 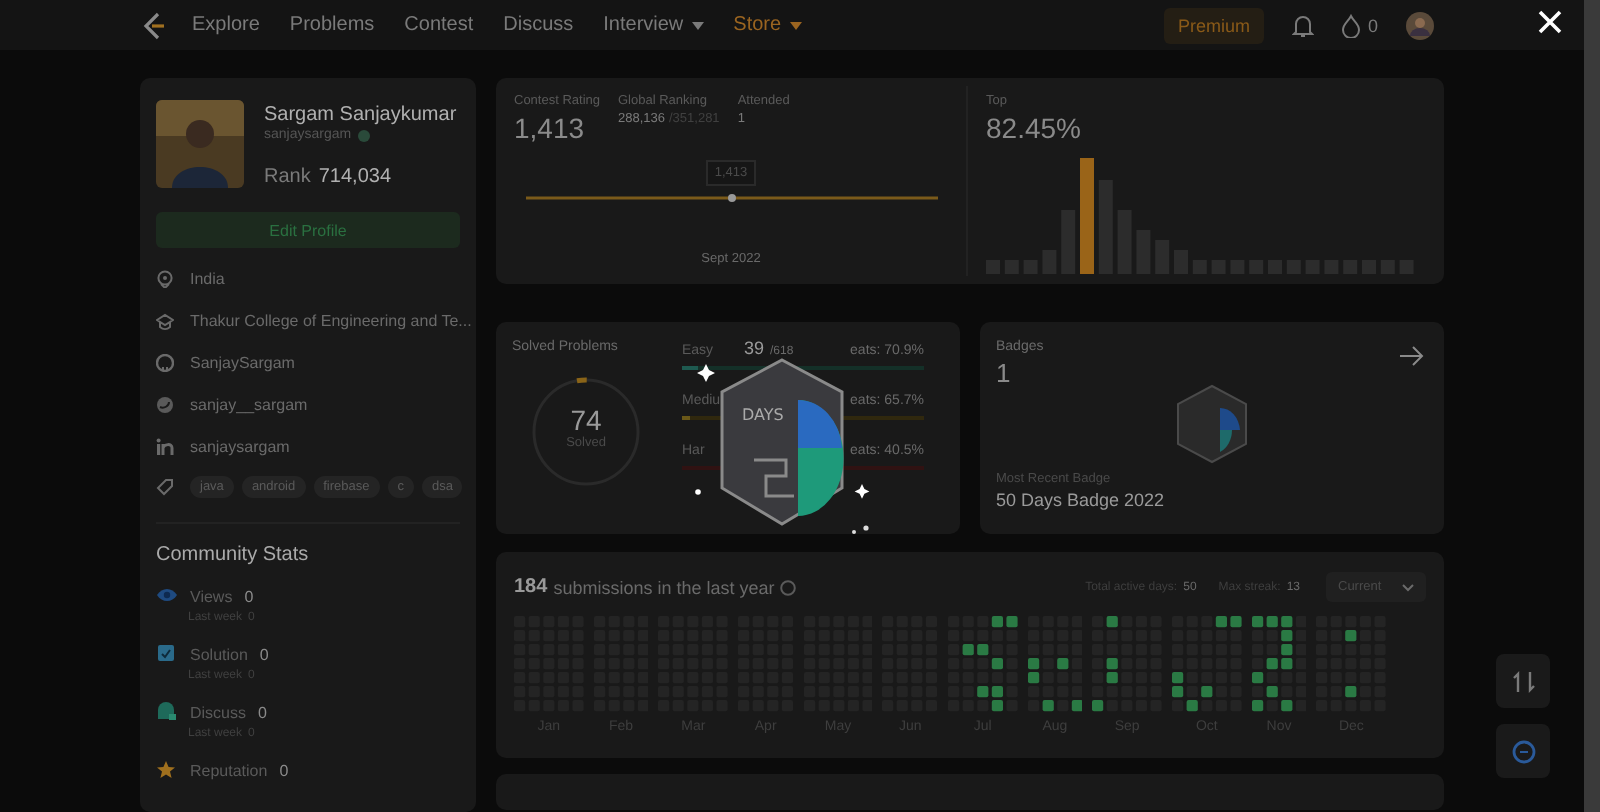 I want to click on swap-icon, so click(x=1523, y=681).